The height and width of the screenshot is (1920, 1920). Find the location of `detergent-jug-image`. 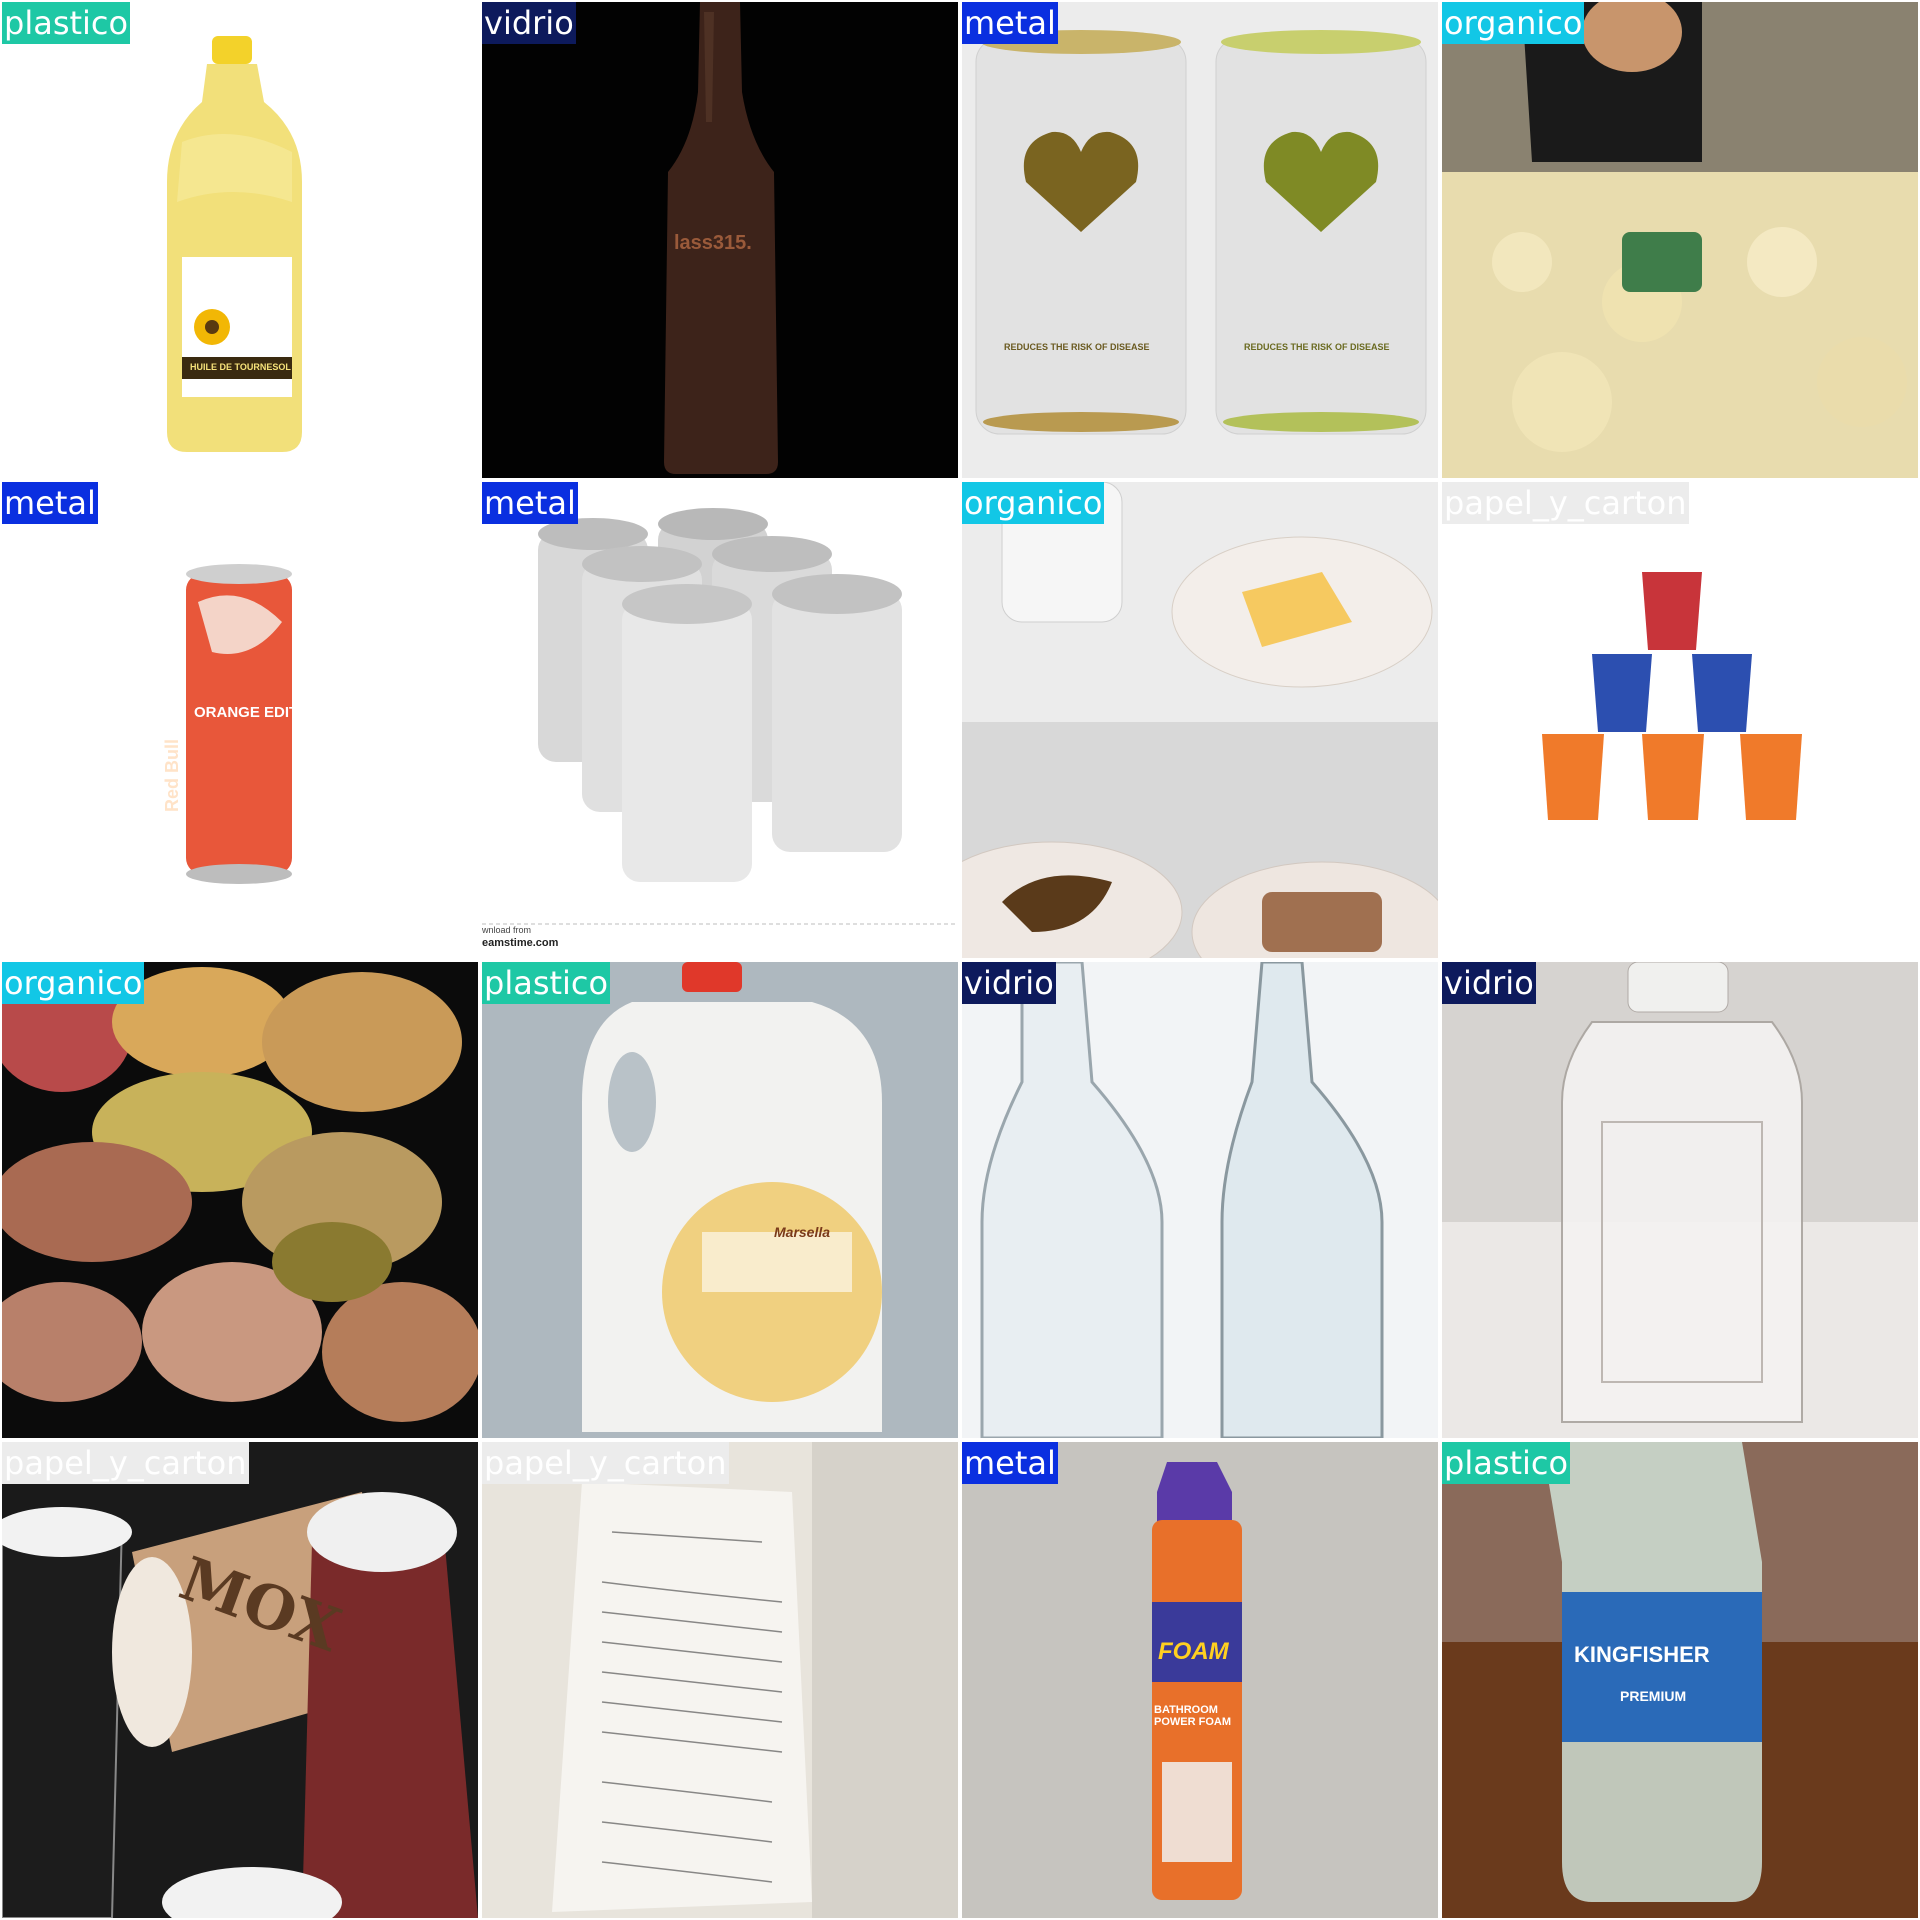

detergent-jug-image is located at coordinates (720, 1200).